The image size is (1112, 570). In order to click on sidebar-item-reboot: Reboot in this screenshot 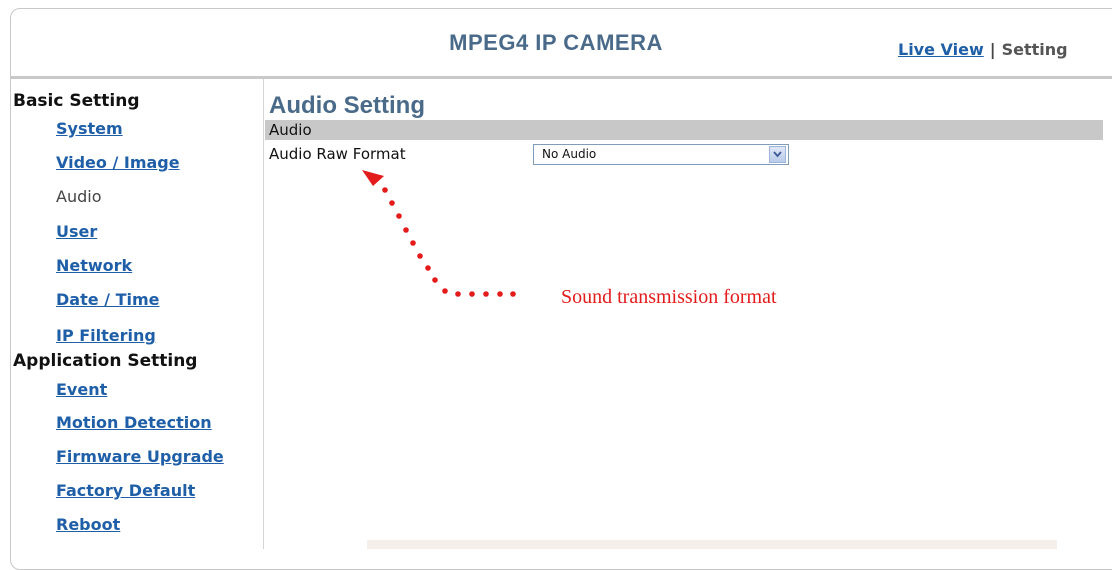, I will do `click(88, 524)`.